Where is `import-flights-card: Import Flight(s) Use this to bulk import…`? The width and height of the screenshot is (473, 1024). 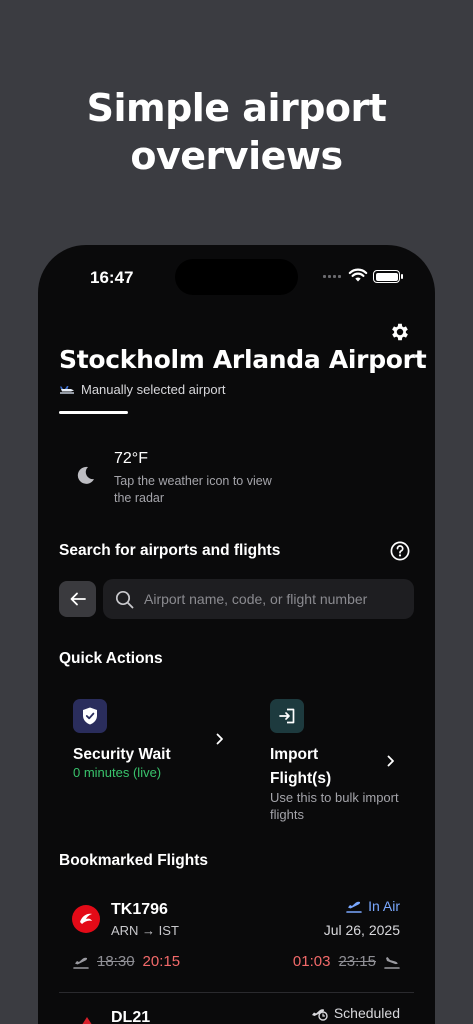
import-flights-card: Import Flight(s) Use this to bulk import… is located at coordinates (343, 767).